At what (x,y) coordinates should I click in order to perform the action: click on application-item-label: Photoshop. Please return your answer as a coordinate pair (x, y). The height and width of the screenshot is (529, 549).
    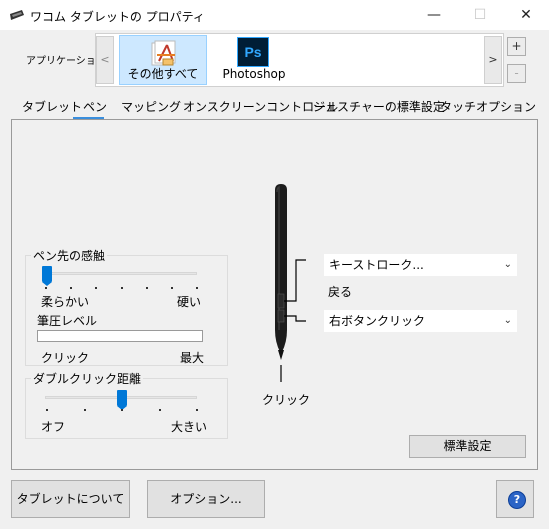
    Looking at the image, I should click on (254, 74).